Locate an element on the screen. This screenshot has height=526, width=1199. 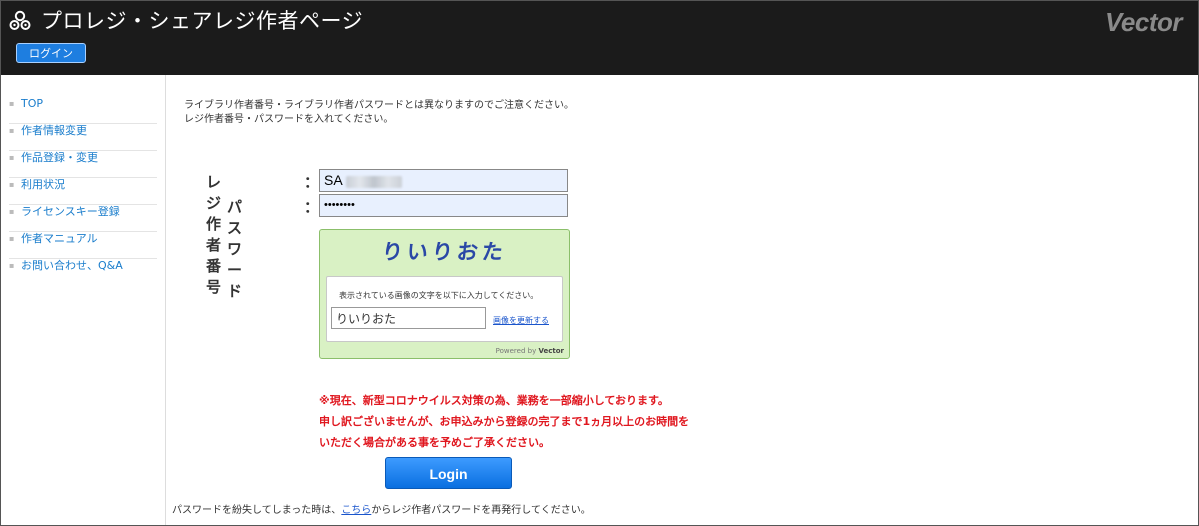
login-button: Login is located at coordinates (448, 473).